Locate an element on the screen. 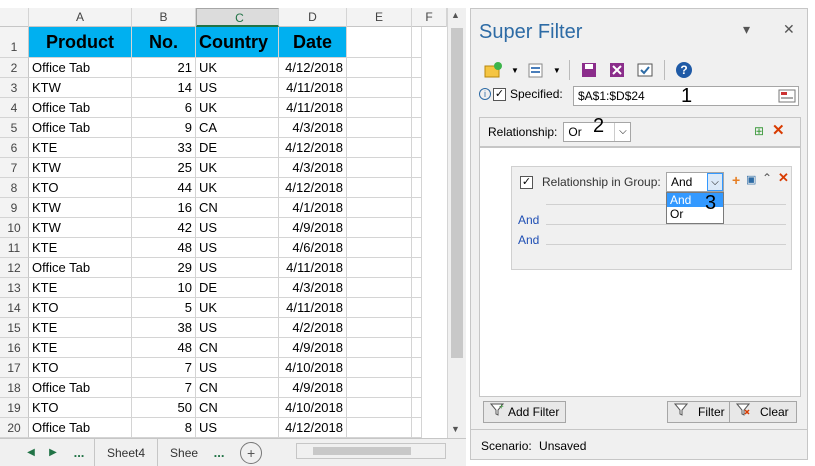  cell-b: 48 is located at coordinates (164, 347).